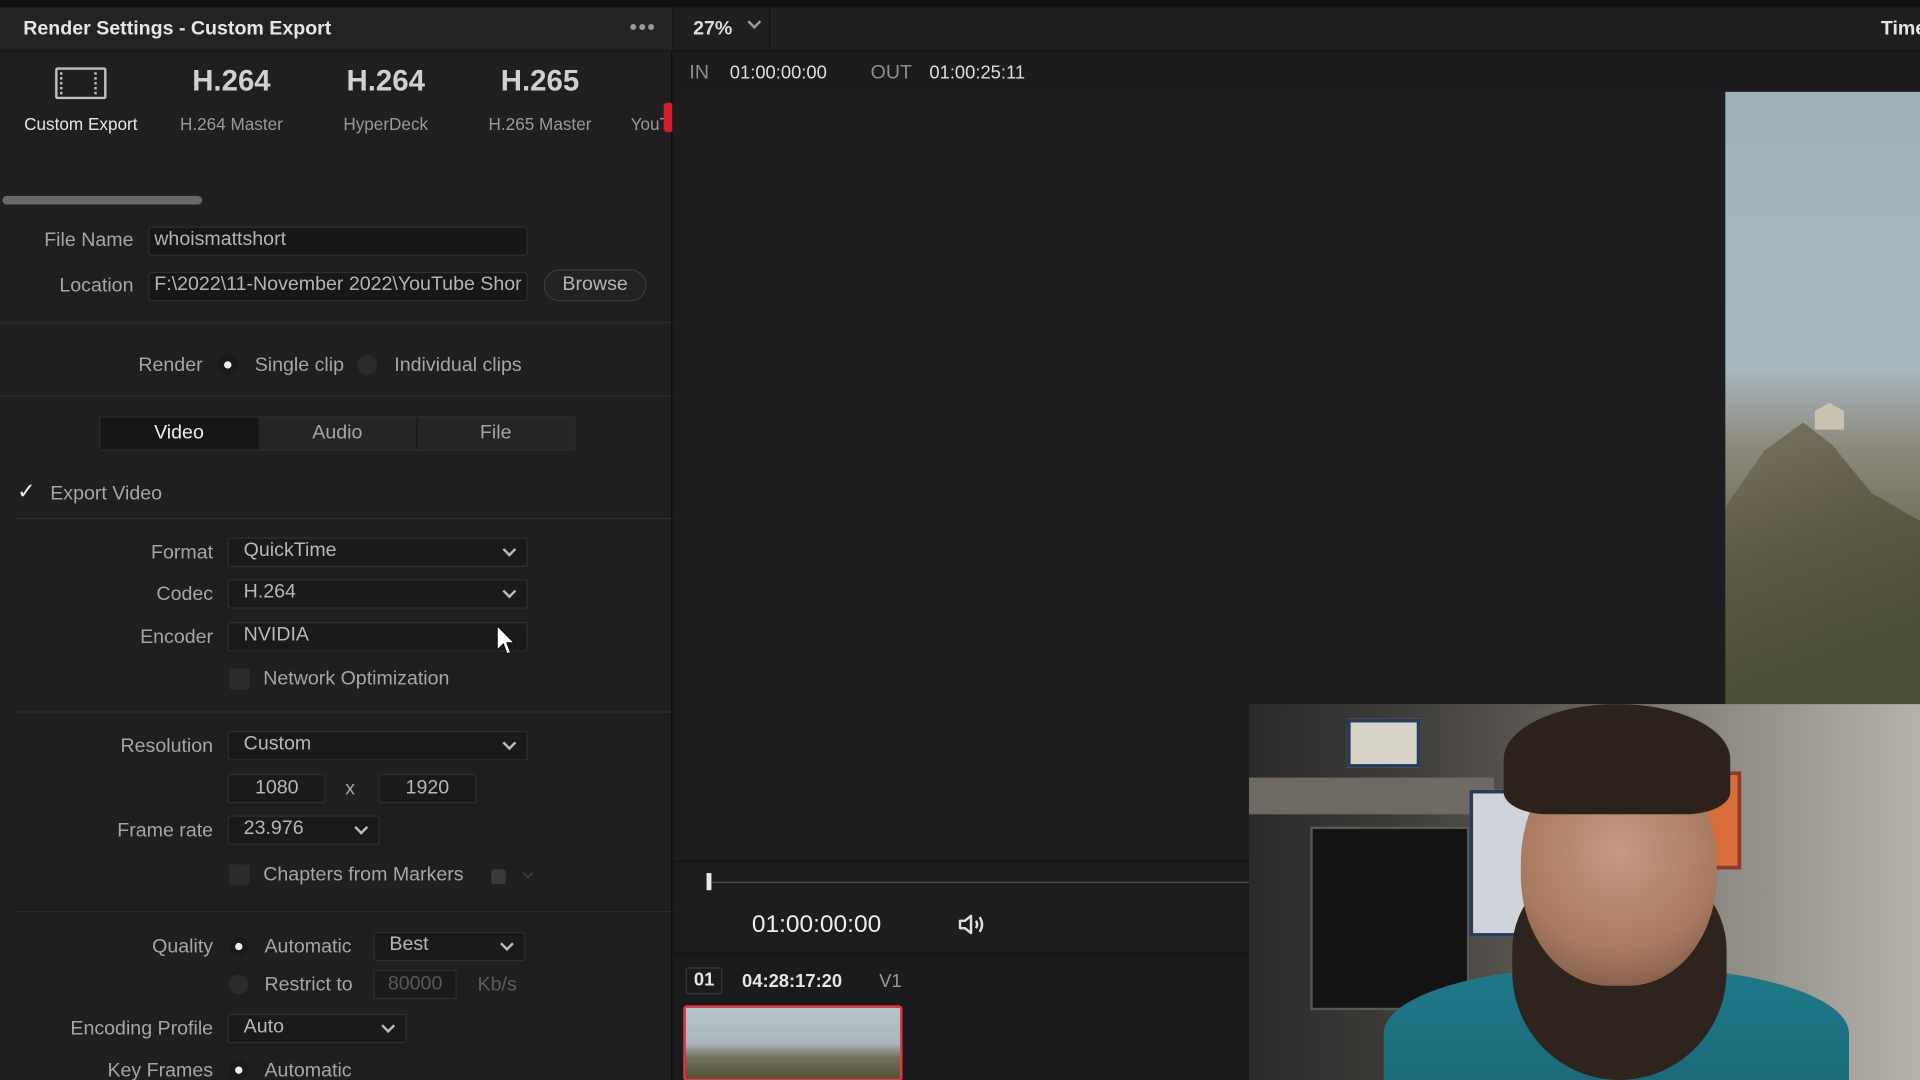  Describe the element at coordinates (977, 72) in the screenshot. I see `out-timecode: 01:00:25:11` at that location.